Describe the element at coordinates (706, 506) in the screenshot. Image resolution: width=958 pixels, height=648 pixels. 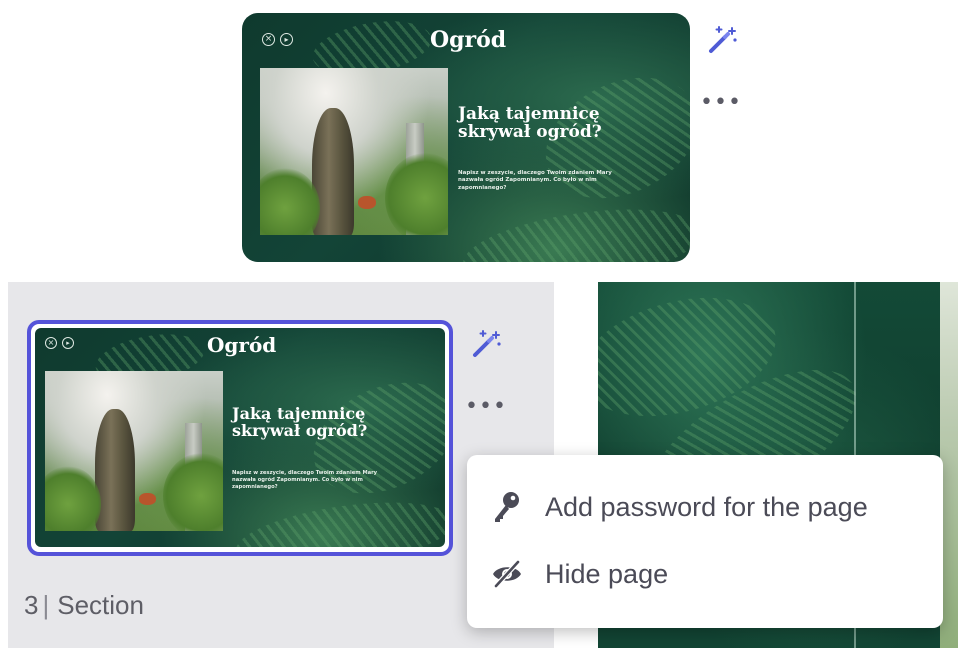
I see `add-password-label: Add password for the page` at that location.